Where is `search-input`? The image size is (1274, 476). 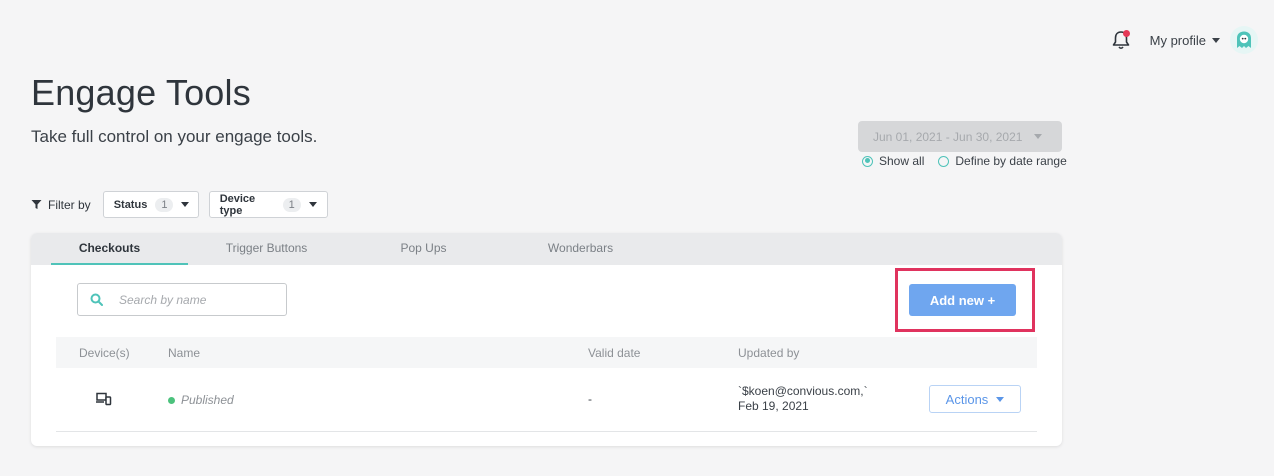
search-input is located at coordinates (192, 299).